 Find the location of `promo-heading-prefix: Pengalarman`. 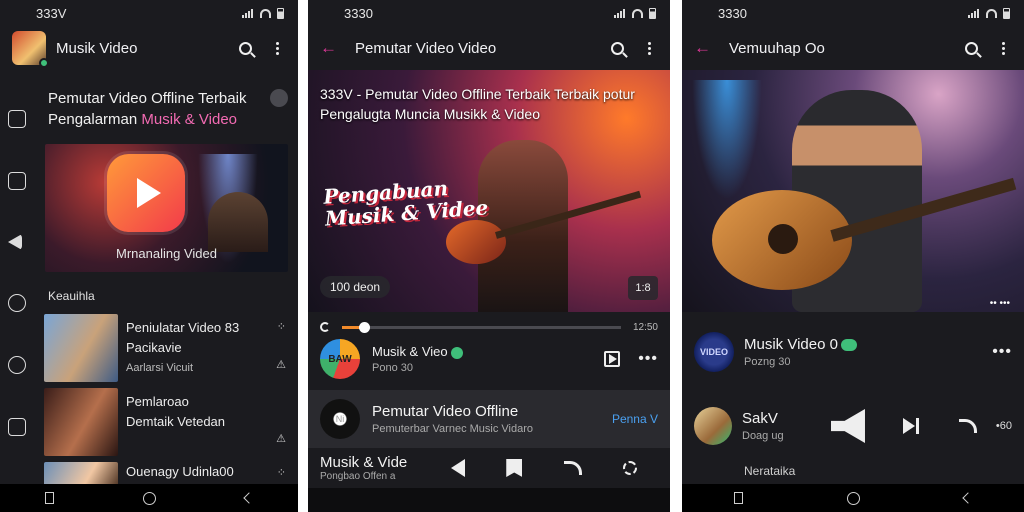

promo-heading-prefix: Pengalarman is located at coordinates (95, 119).